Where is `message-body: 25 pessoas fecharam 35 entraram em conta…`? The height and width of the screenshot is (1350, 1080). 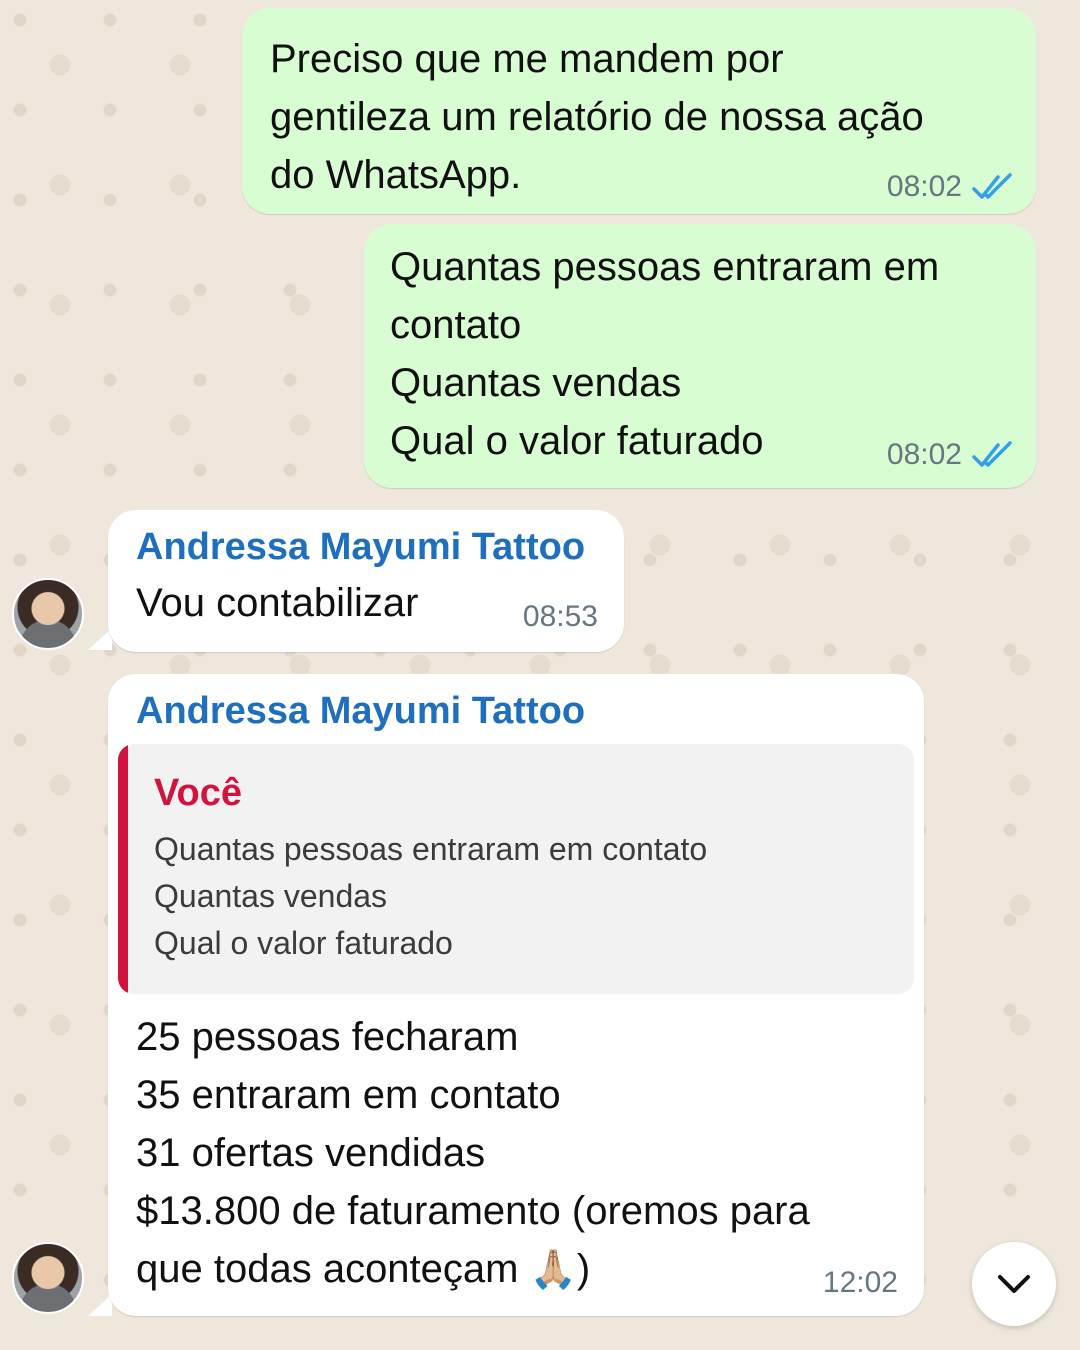
message-body: 25 pessoas fecharam 35 entraram em conta… is located at coordinates (473, 1153).